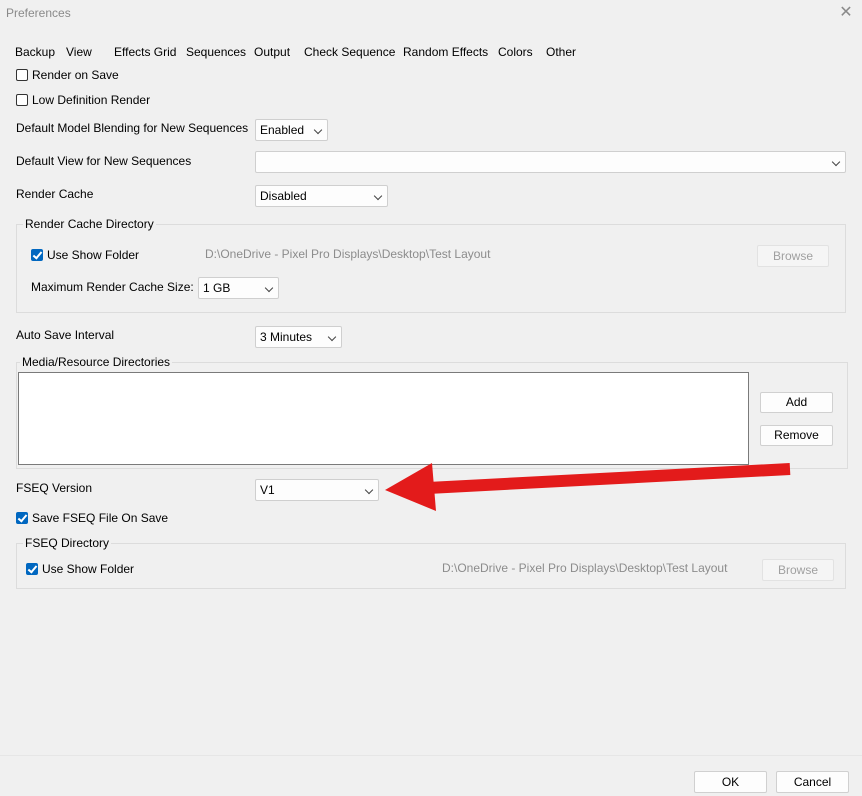 The height and width of the screenshot is (796, 862). What do you see at coordinates (91, 100) in the screenshot?
I see `low-def-render-label: Low Definition Render` at bounding box center [91, 100].